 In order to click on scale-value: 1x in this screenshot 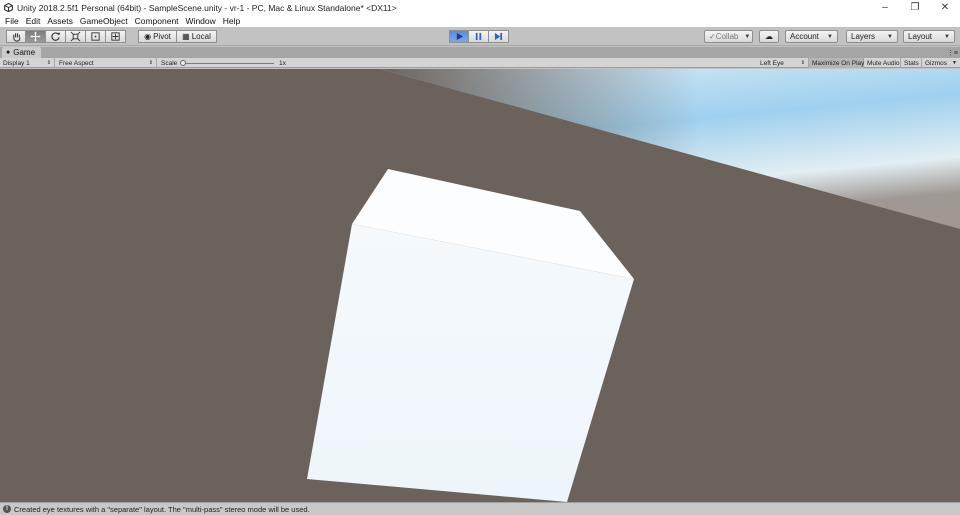, I will do `click(282, 63)`.